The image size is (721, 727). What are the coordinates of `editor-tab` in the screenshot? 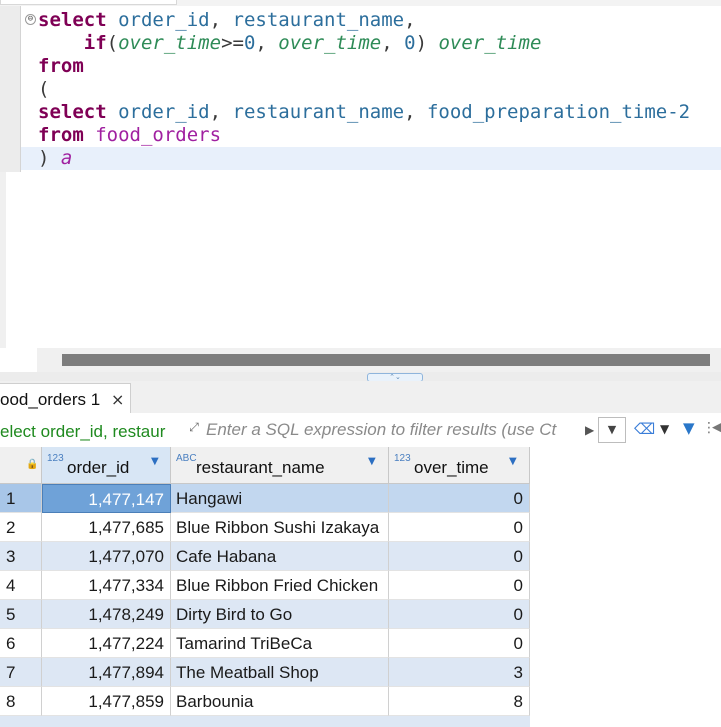 It's located at (88, 2).